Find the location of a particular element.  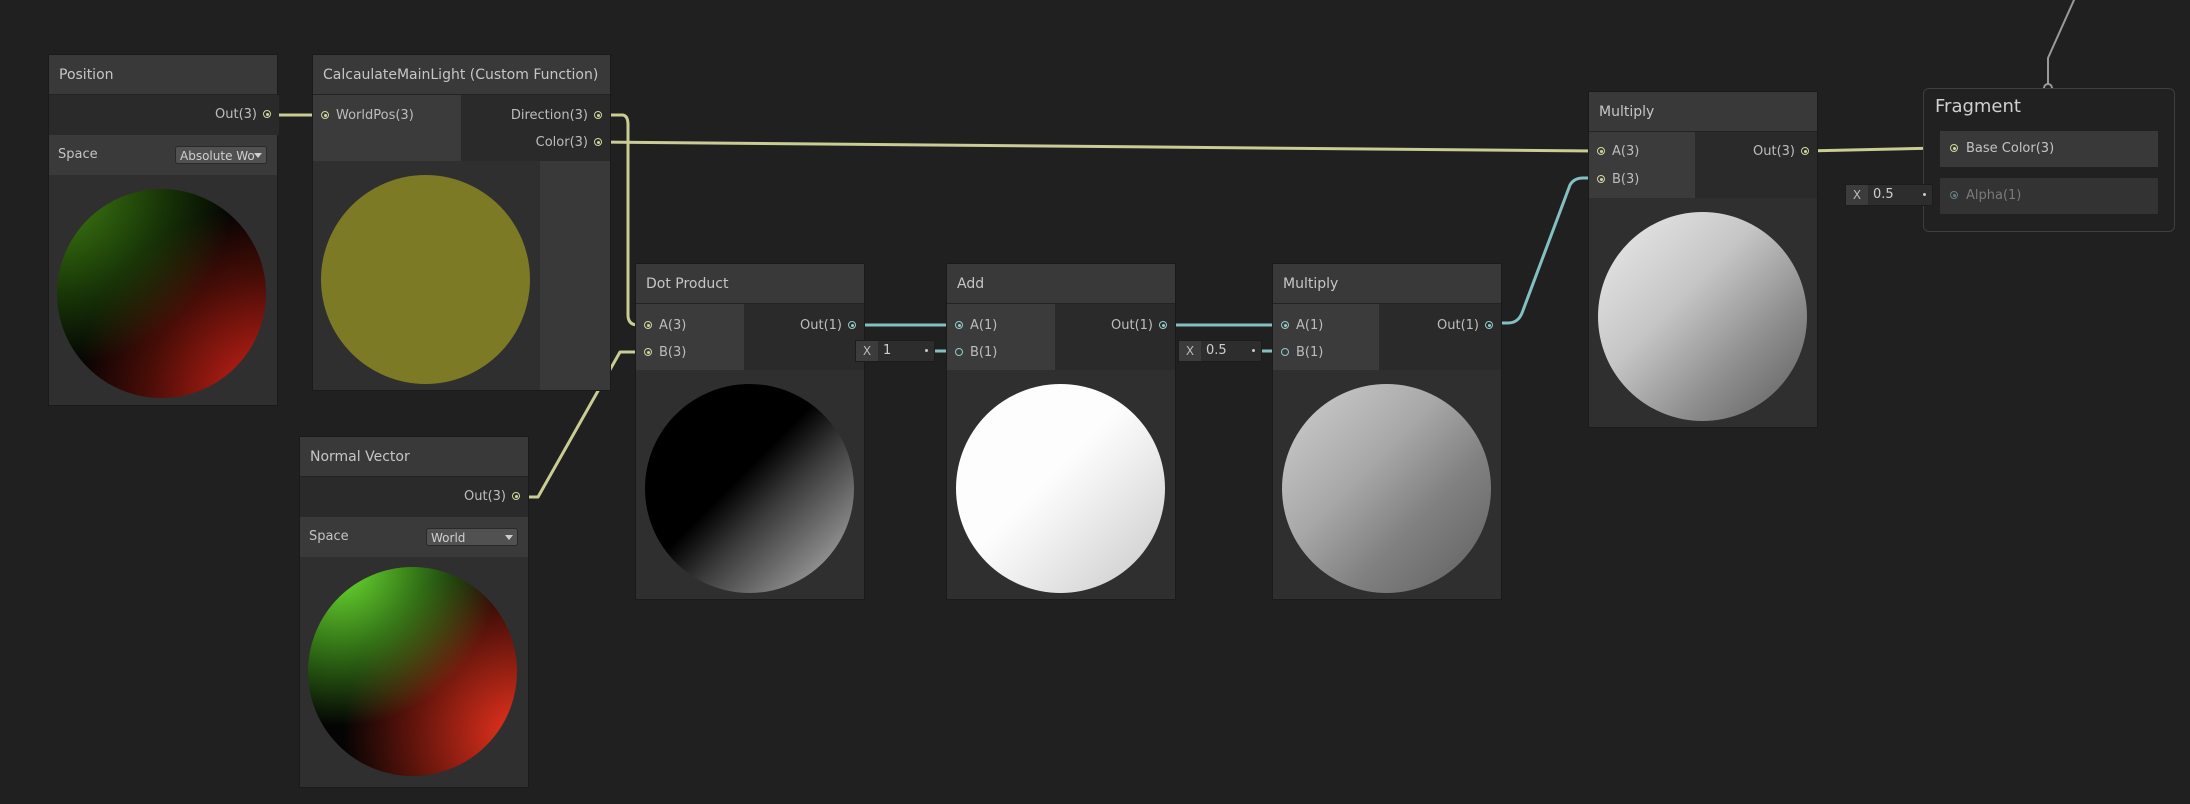

space-dropdown-value: Absolute Wo is located at coordinates (217, 156).